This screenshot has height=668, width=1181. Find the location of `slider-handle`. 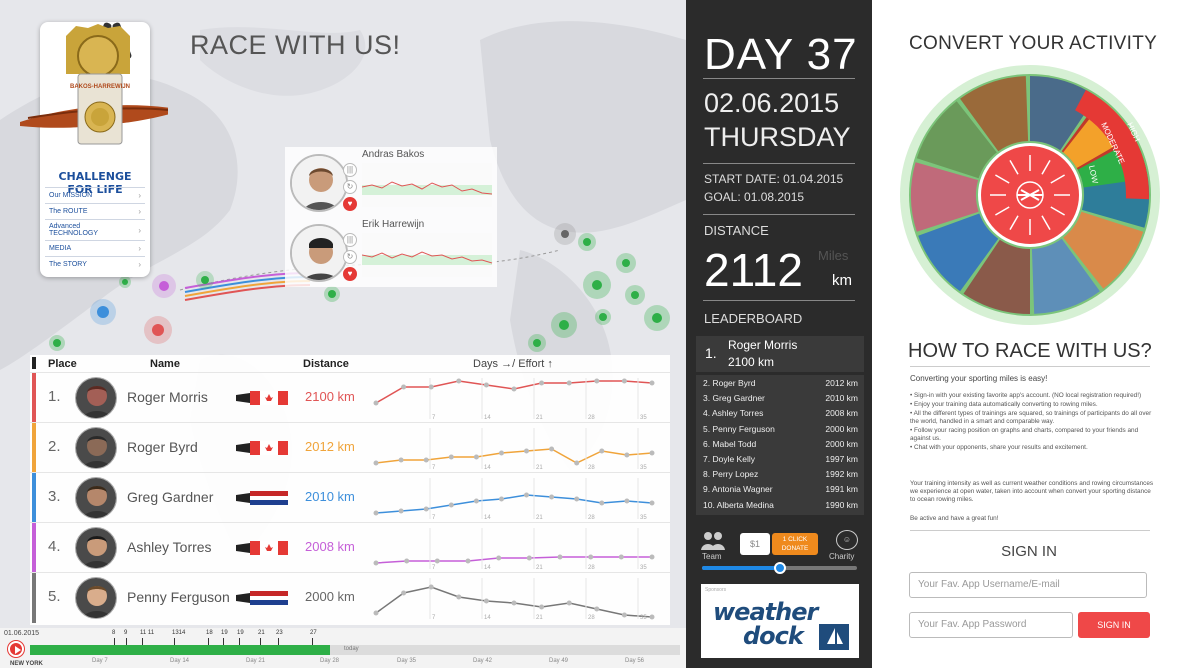

slider-handle is located at coordinates (779, 568).